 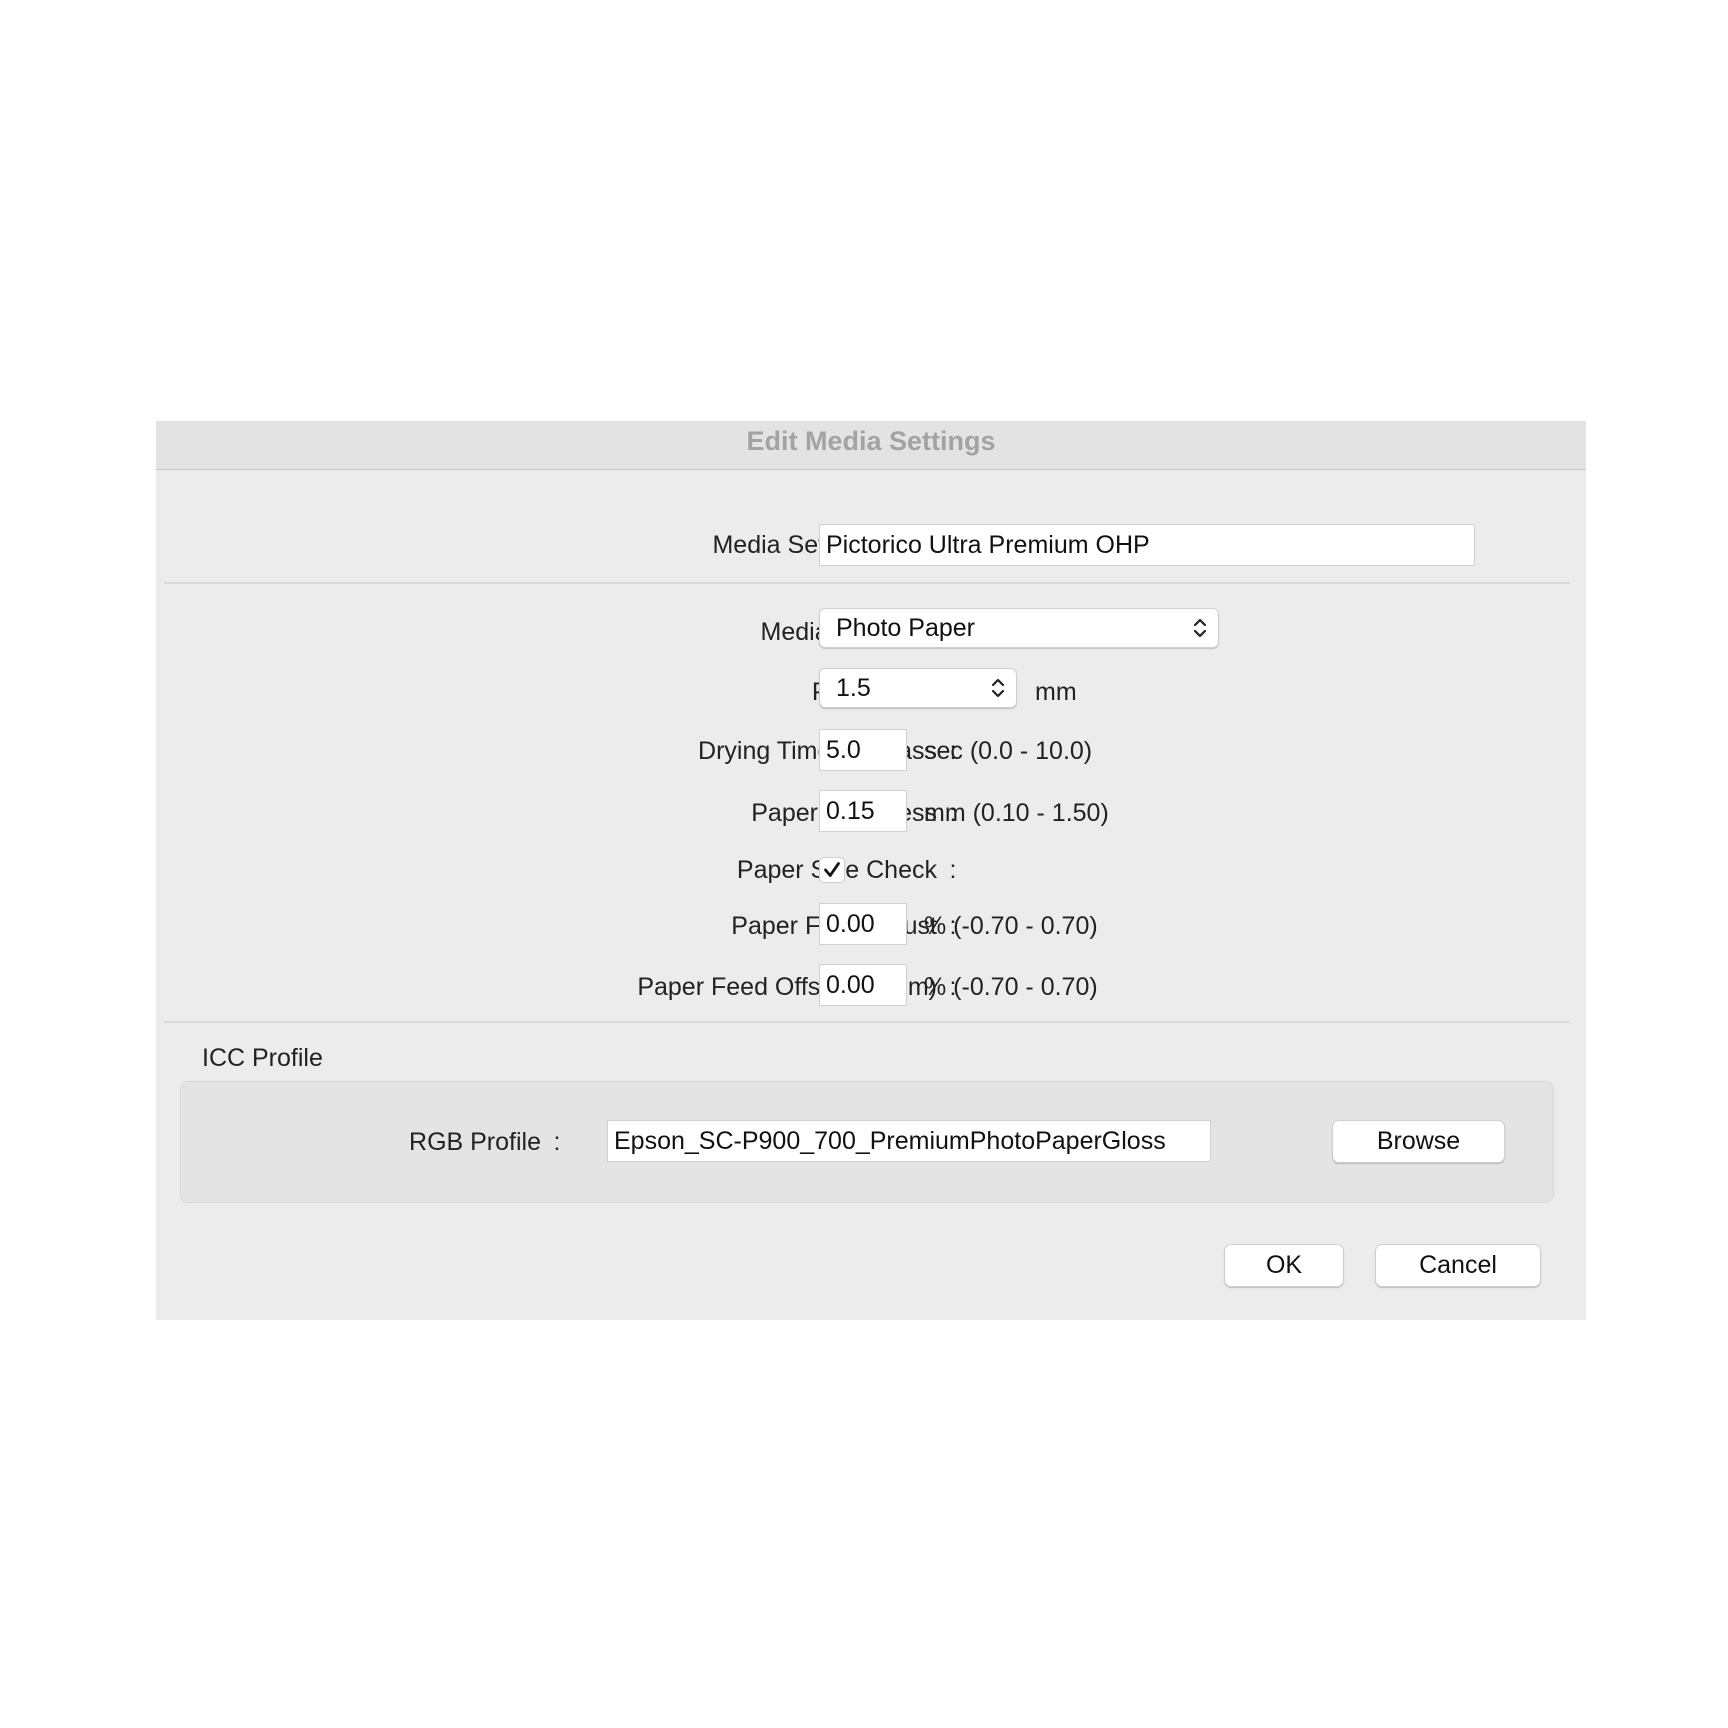 What do you see at coordinates (918, 688) in the screenshot?
I see `platen-gap-select: 1.5` at bounding box center [918, 688].